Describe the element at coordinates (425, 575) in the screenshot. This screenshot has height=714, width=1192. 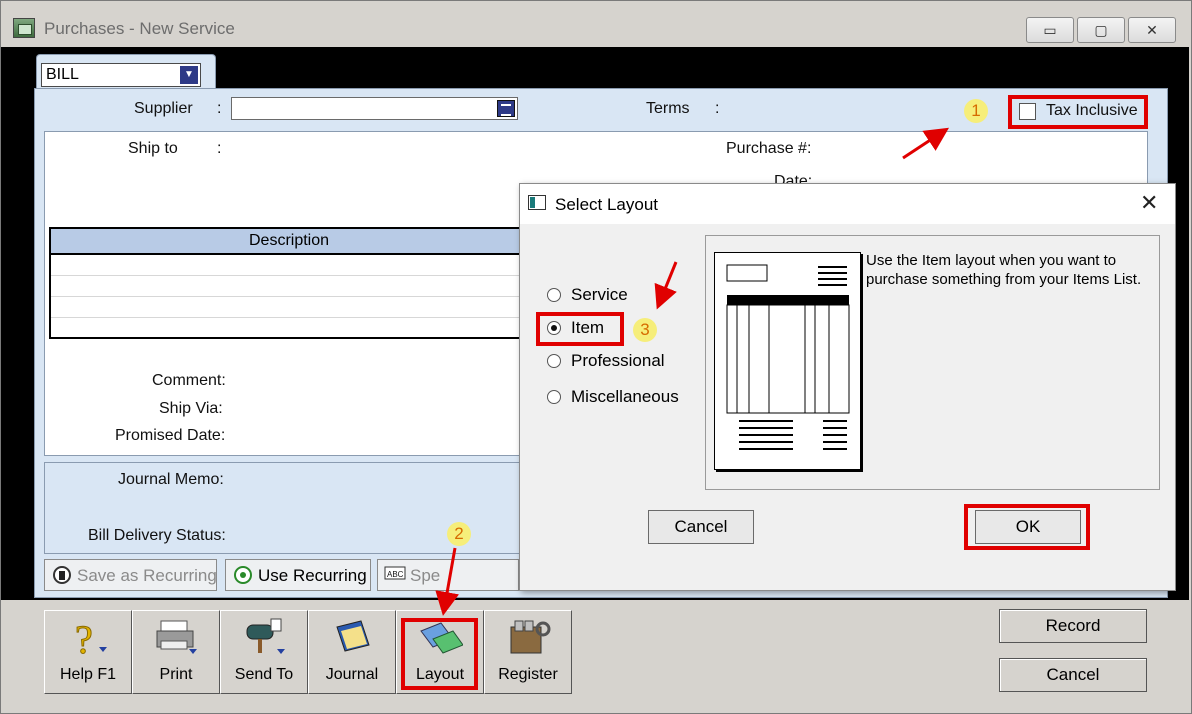
I see `spell-check-label: Spe` at that location.